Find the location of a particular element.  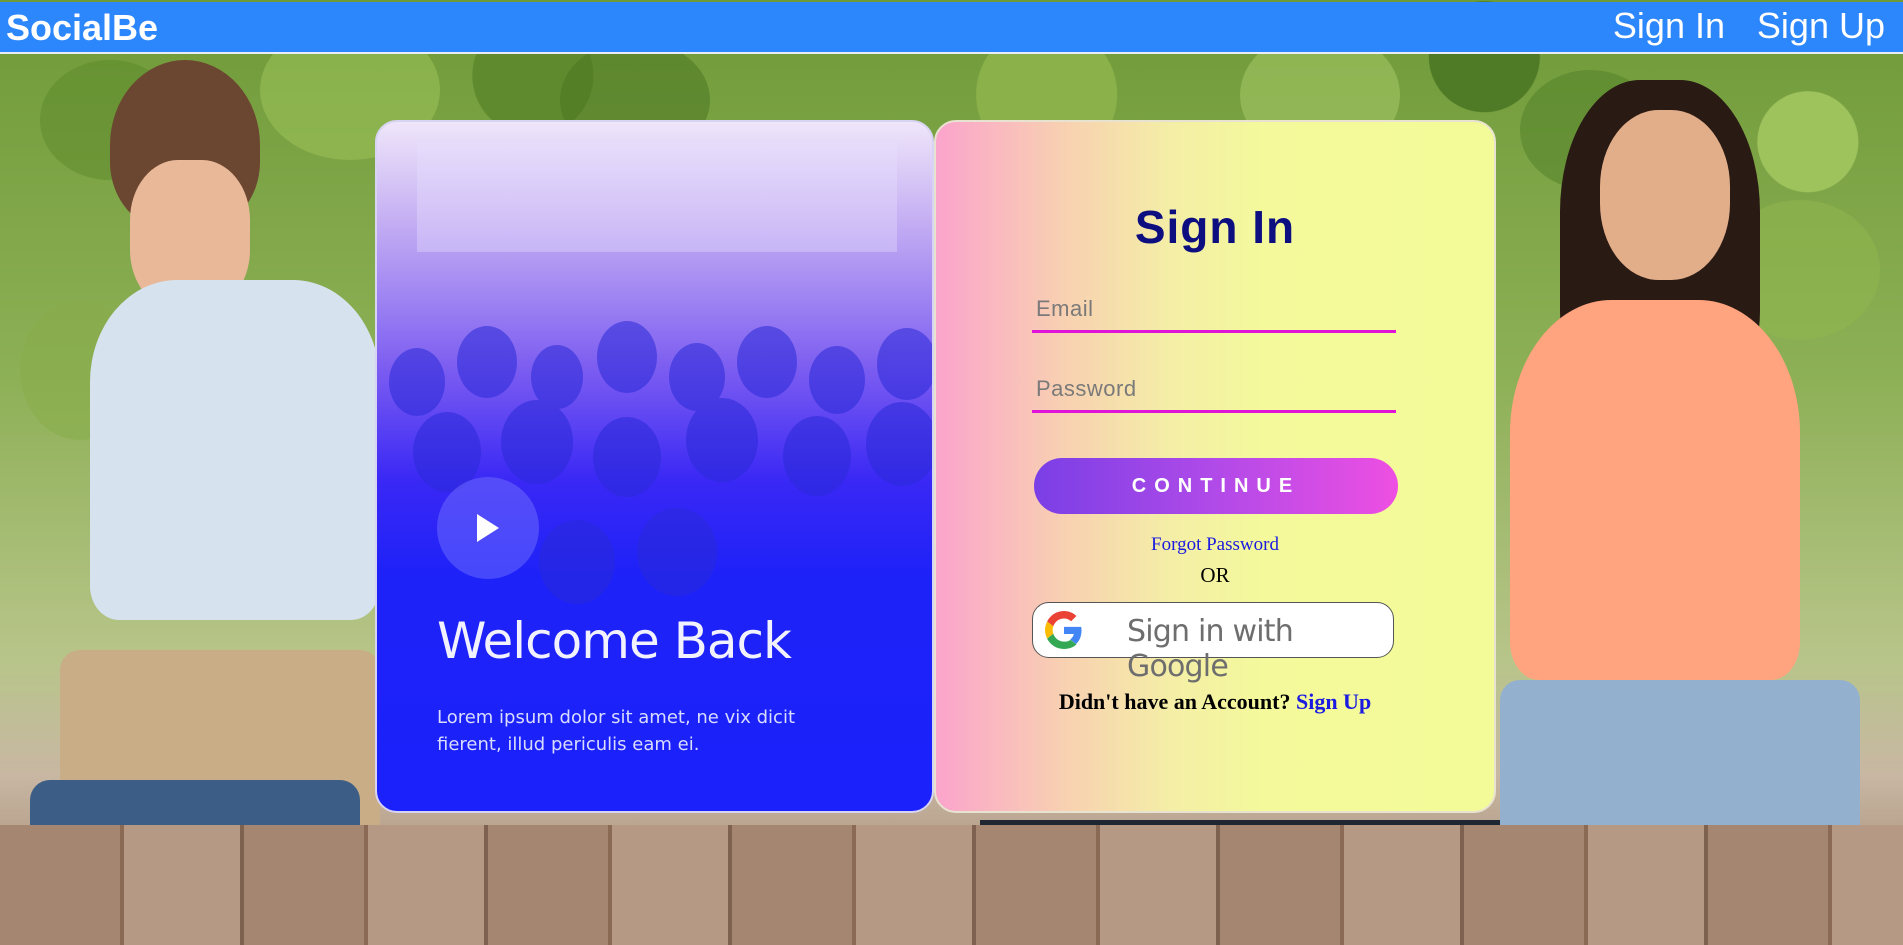

signup-prompt: Didn't have an Account? Sign Up is located at coordinates (1215, 702).